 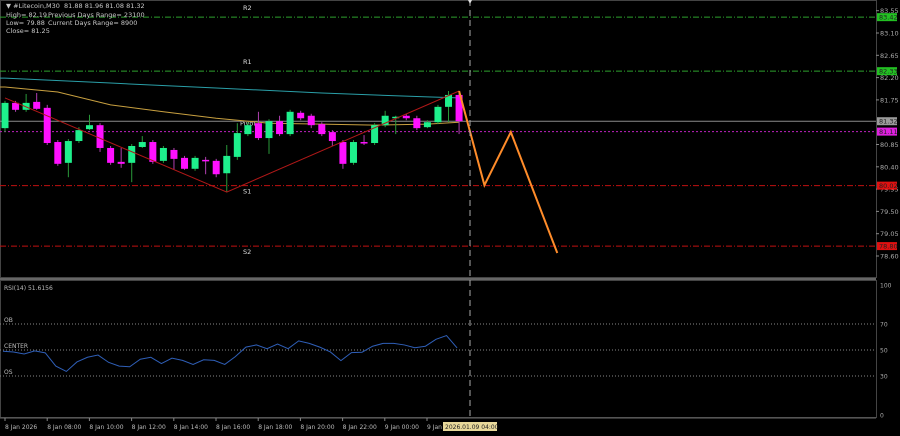 What do you see at coordinates (93, 23) in the screenshot?
I see `current-days-range: Current Days Range= 8900` at bounding box center [93, 23].